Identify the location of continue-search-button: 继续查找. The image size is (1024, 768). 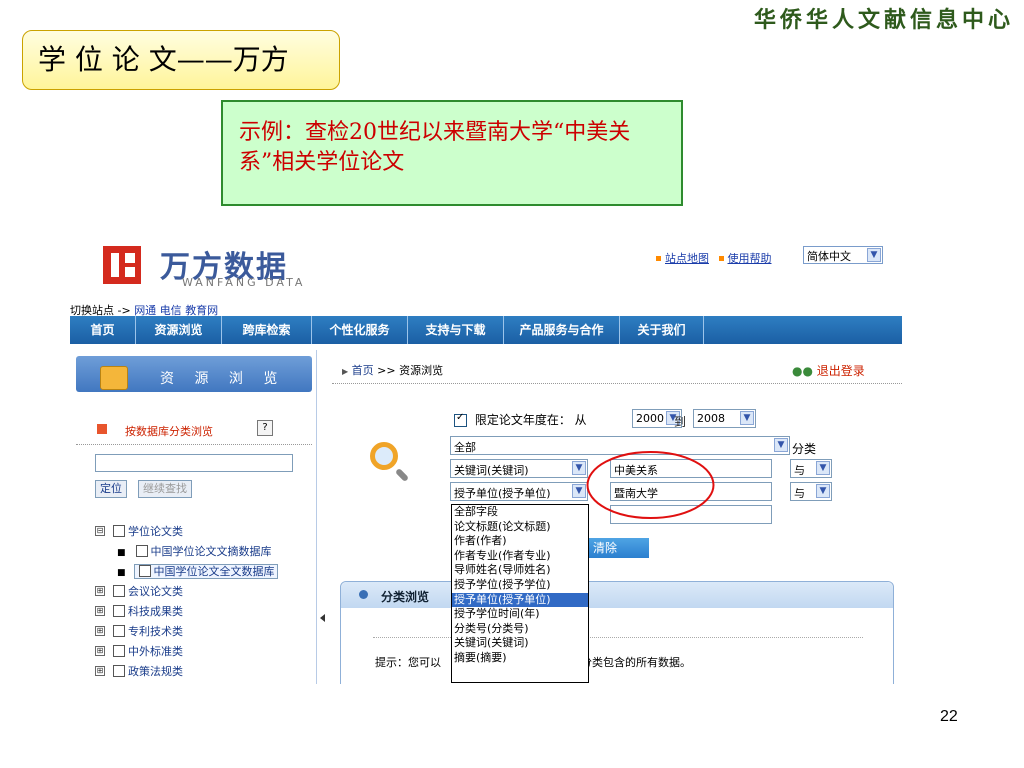
(165, 489).